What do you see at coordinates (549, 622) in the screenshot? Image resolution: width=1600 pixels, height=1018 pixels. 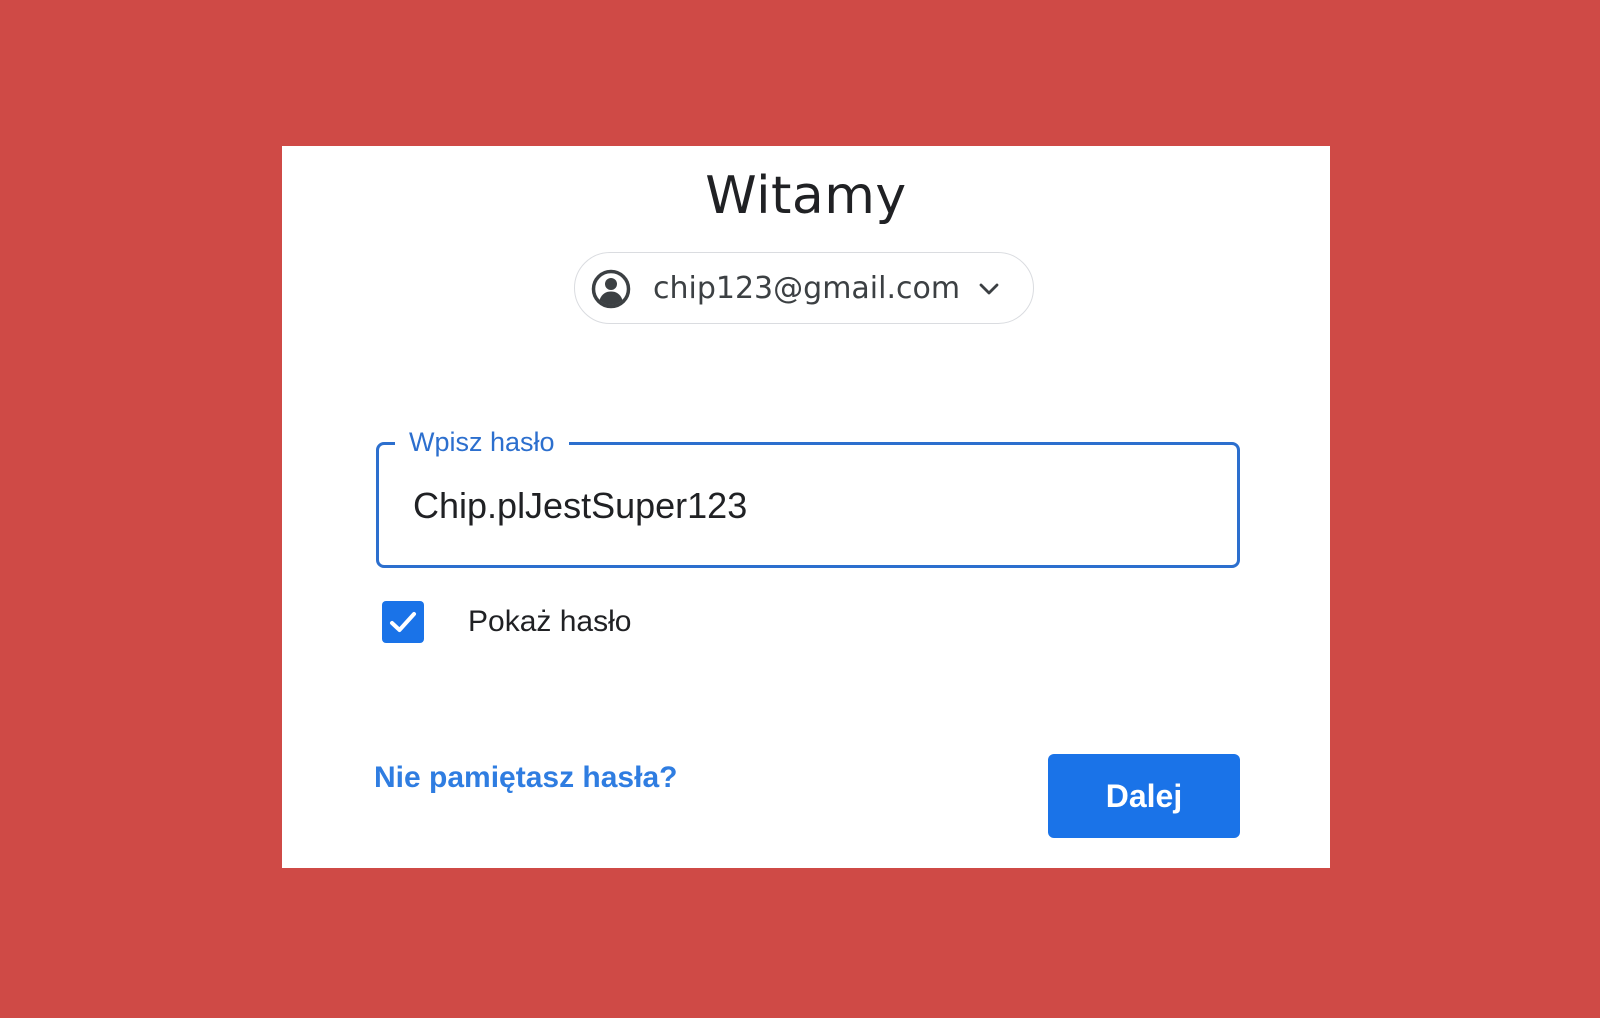 I see `show-password-label: Pokaż hasło` at bounding box center [549, 622].